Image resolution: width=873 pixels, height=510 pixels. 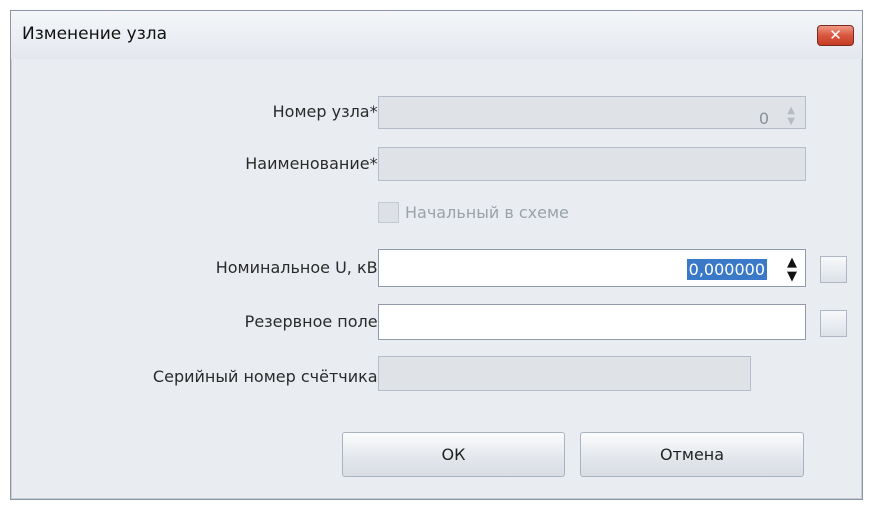 I want to click on reserve-field-label: Резервное поле:, so click(x=313, y=321).